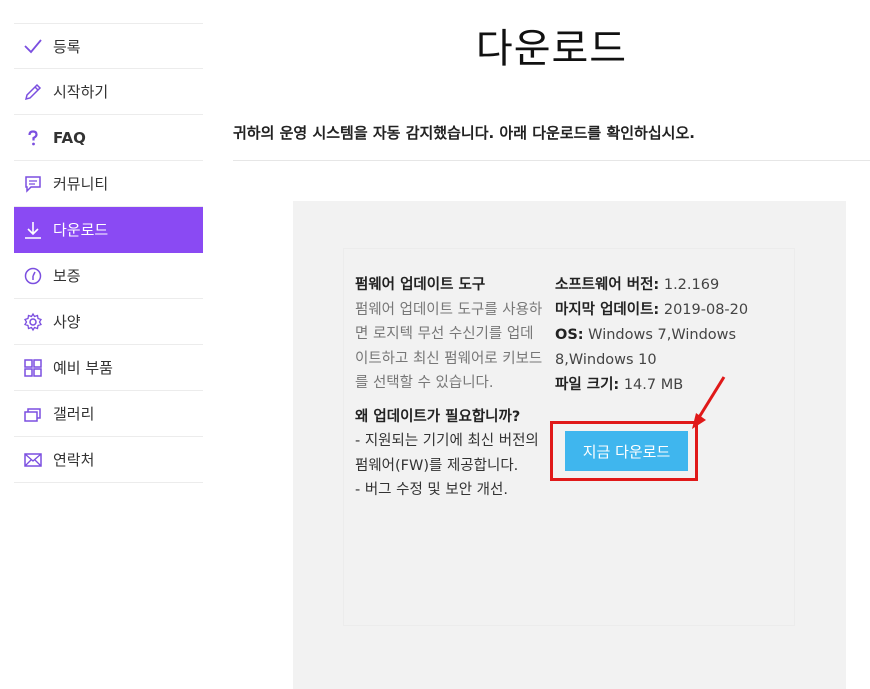 The width and height of the screenshot is (870, 689). I want to click on sidebar-item-label: 시작하기, so click(81, 92).